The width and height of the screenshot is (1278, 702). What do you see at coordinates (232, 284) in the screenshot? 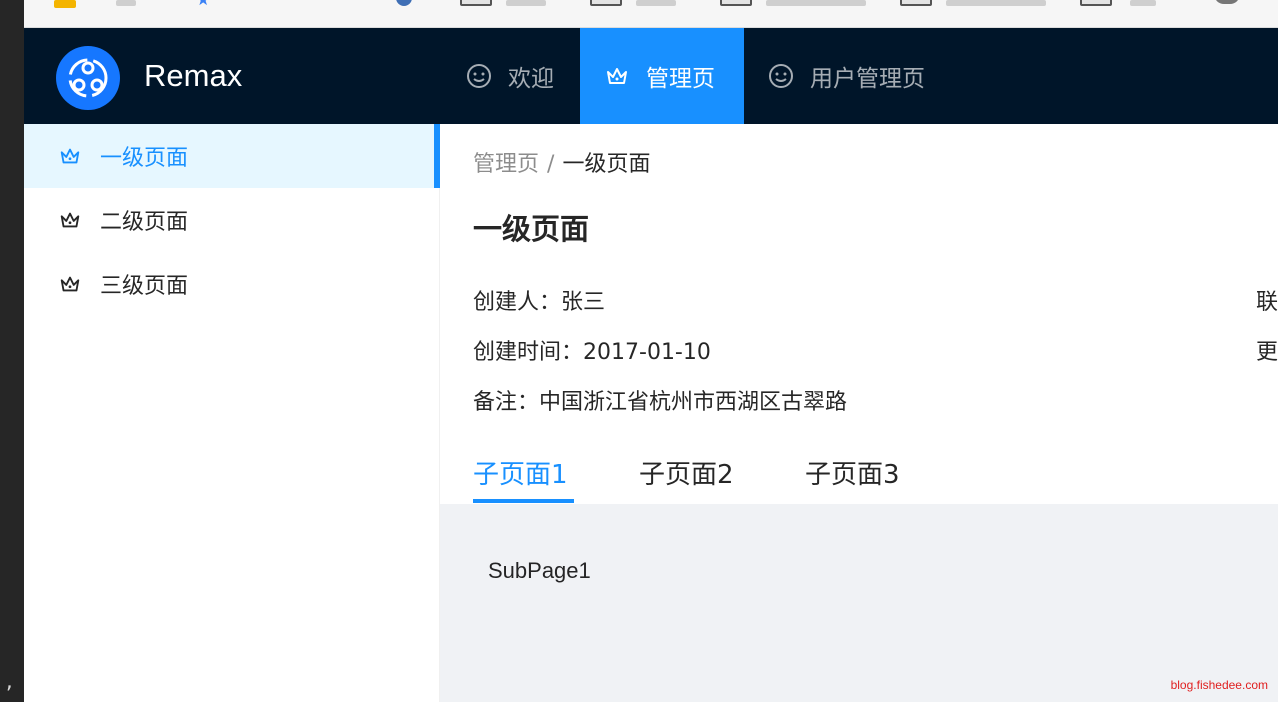
I see `sidebar-item-level3: 三级页面` at bounding box center [232, 284].